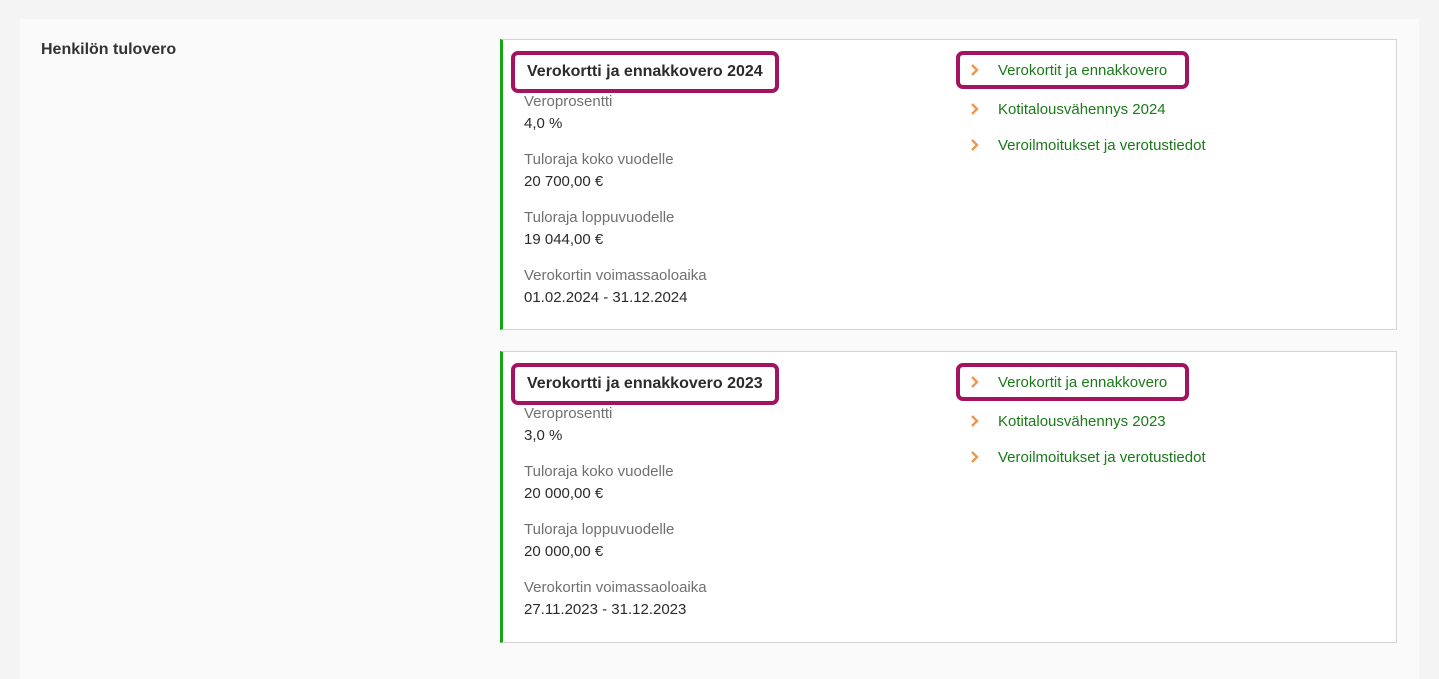  I want to click on card-title: Verokortti ja ennakkovero 2023, so click(645, 384).